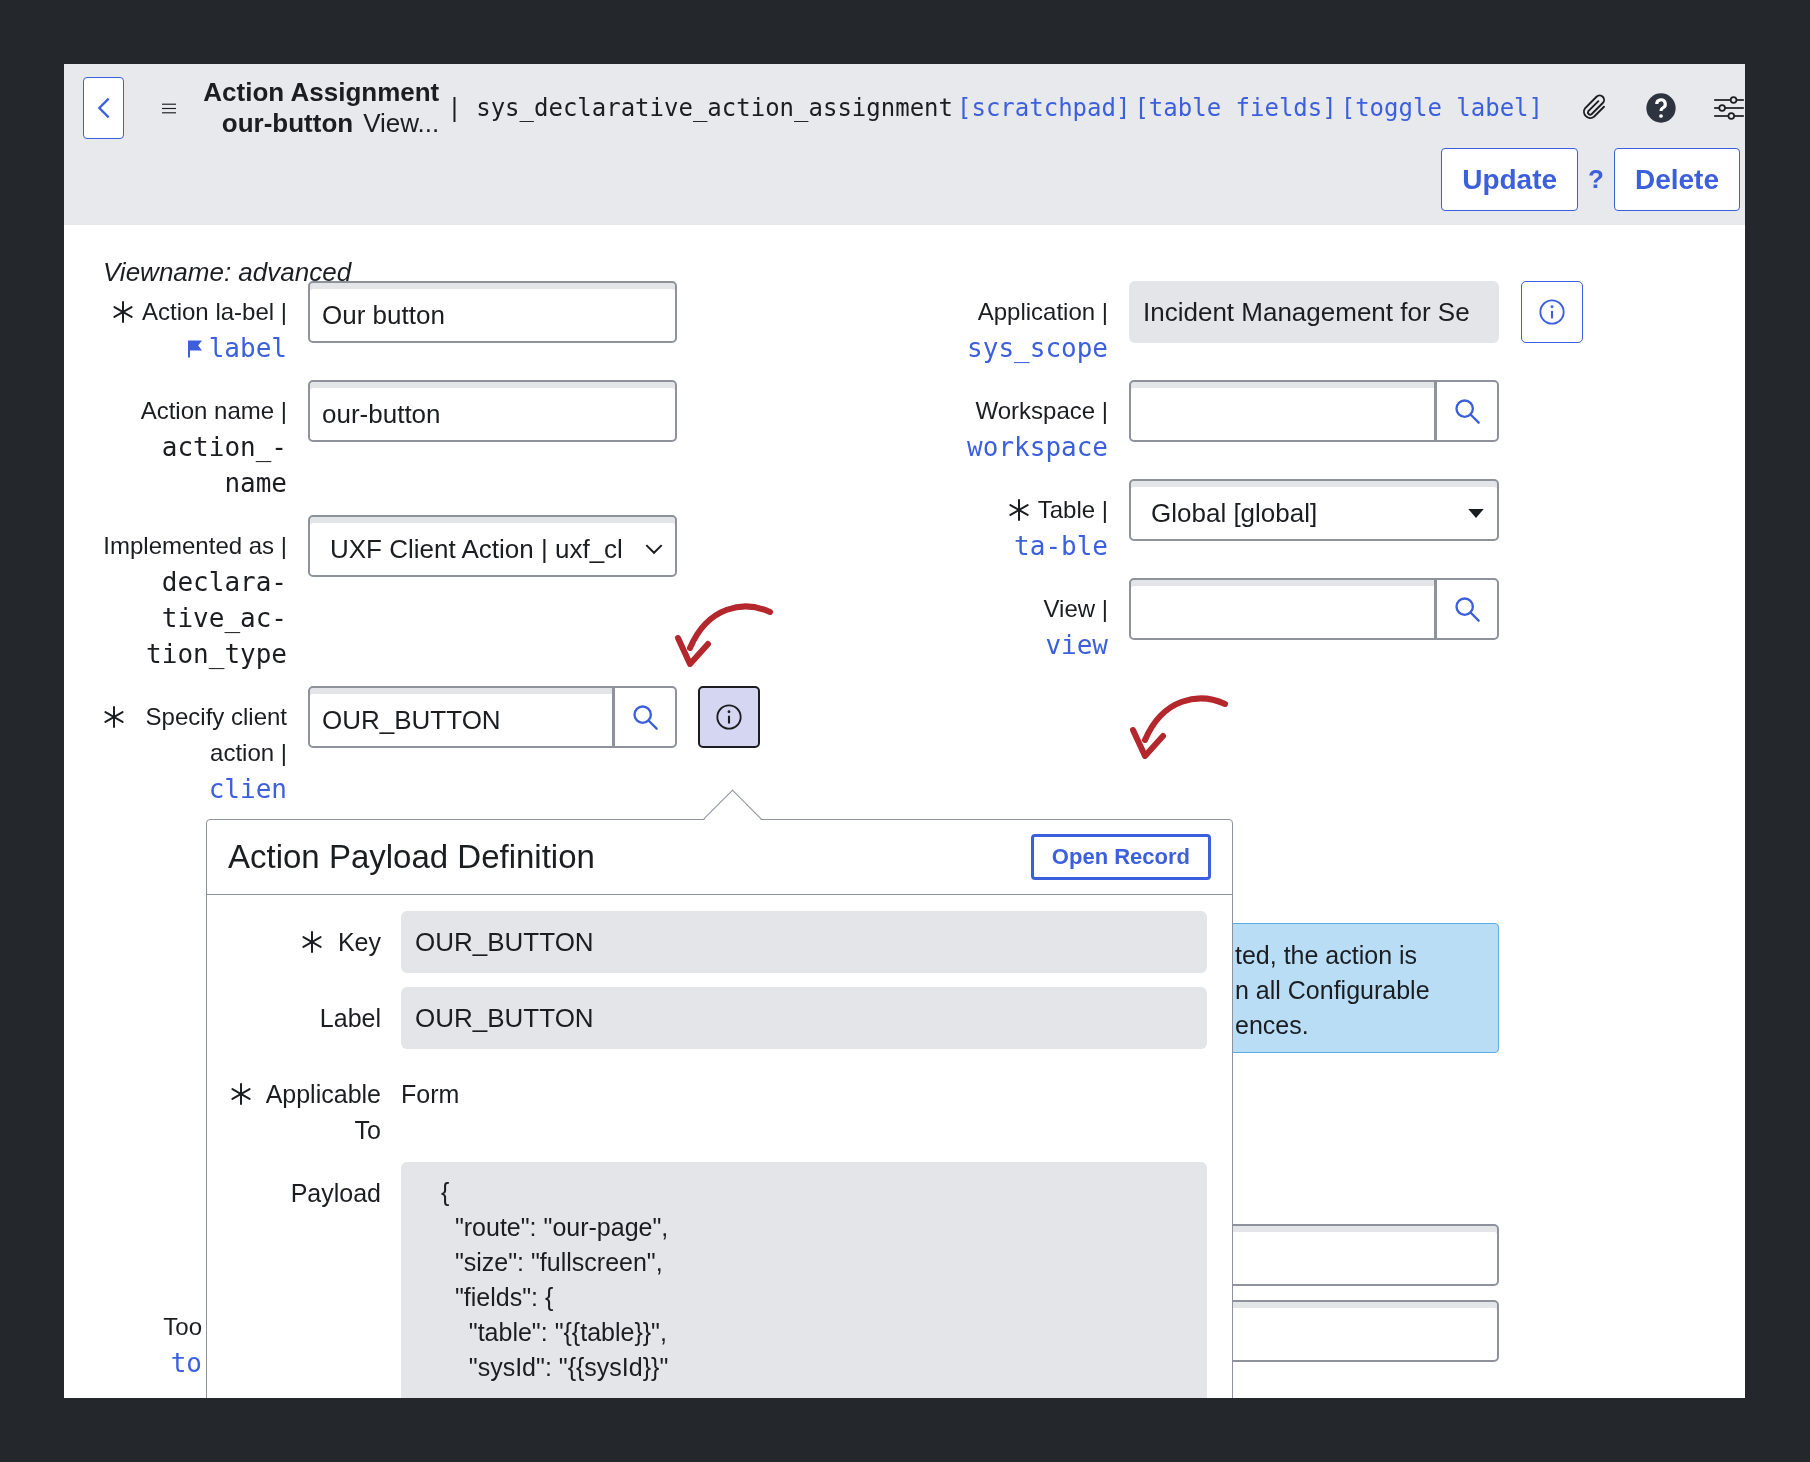 Image resolution: width=1810 pixels, height=1462 pixels. What do you see at coordinates (446, 1192) in the screenshot?
I see `code-line: {` at bounding box center [446, 1192].